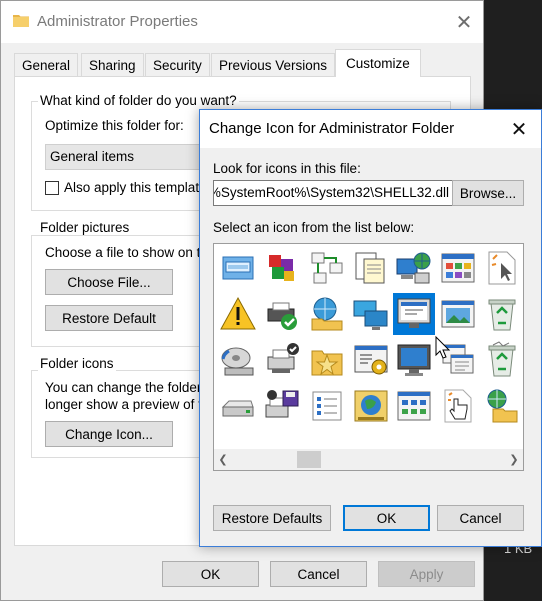 The height and width of the screenshot is (601, 542). I want to click on properties-cancel-button: Cancel, so click(318, 574).